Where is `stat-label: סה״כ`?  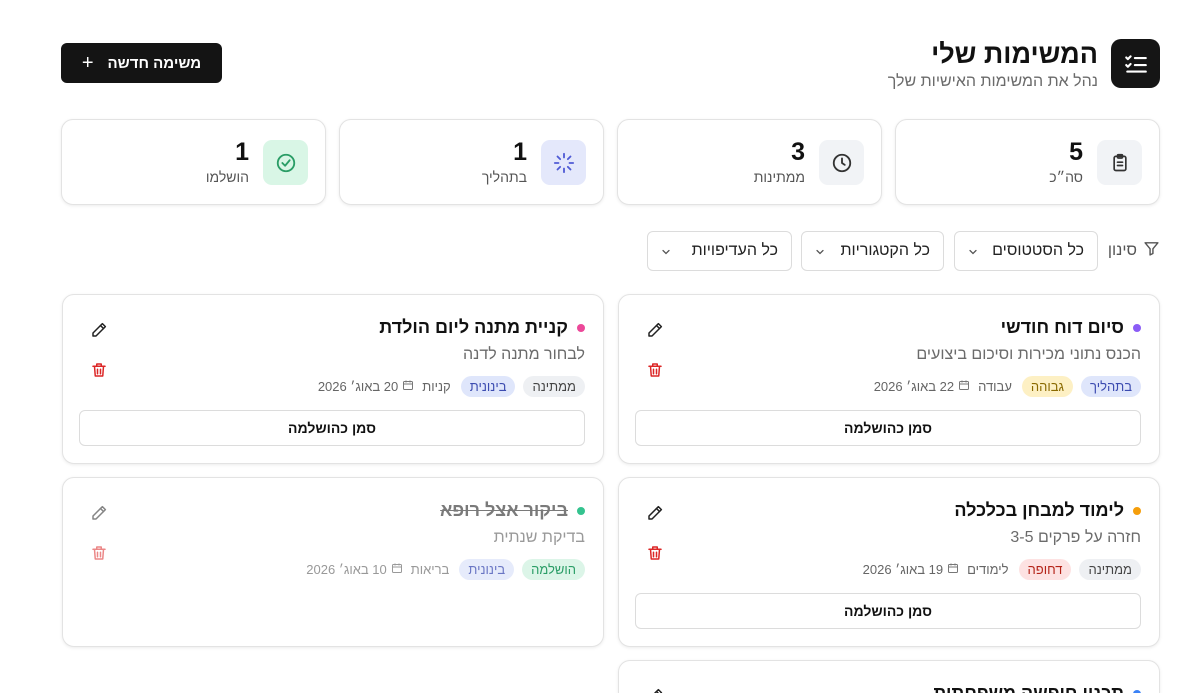
stat-label: סה״כ is located at coordinates (1066, 177).